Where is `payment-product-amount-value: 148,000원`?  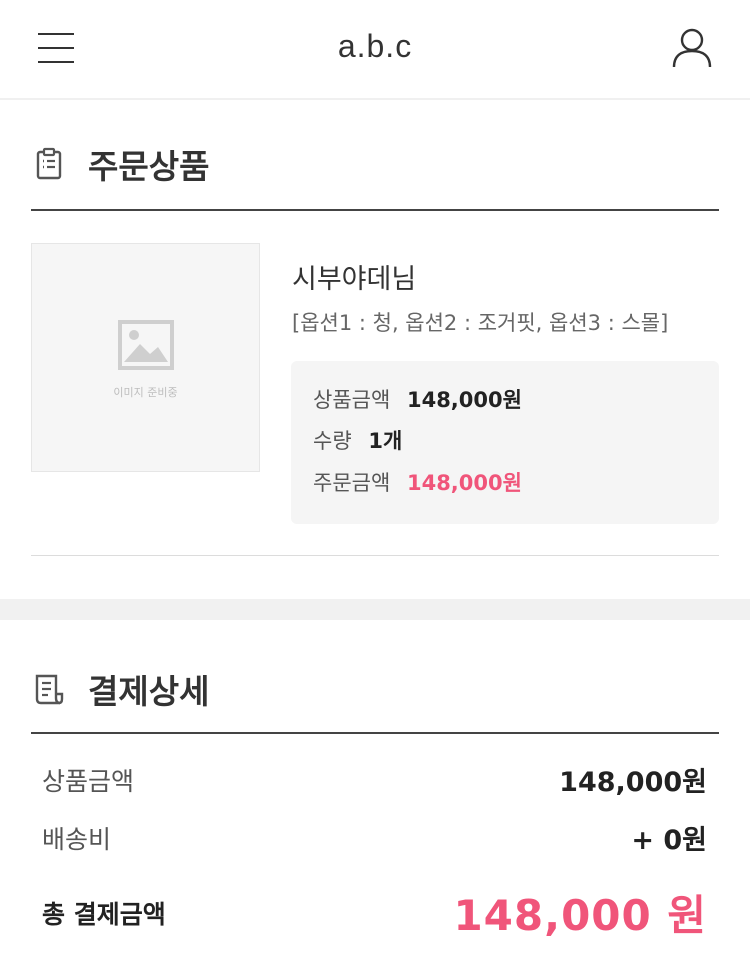 payment-product-amount-value: 148,000원 is located at coordinates (633, 782).